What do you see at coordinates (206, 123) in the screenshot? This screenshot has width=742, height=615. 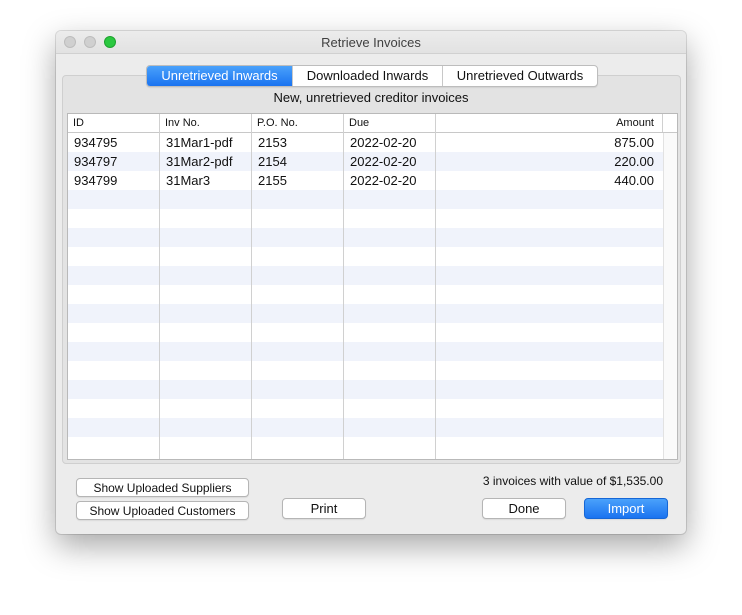 I see `column-header-inv-no: Inv No.` at bounding box center [206, 123].